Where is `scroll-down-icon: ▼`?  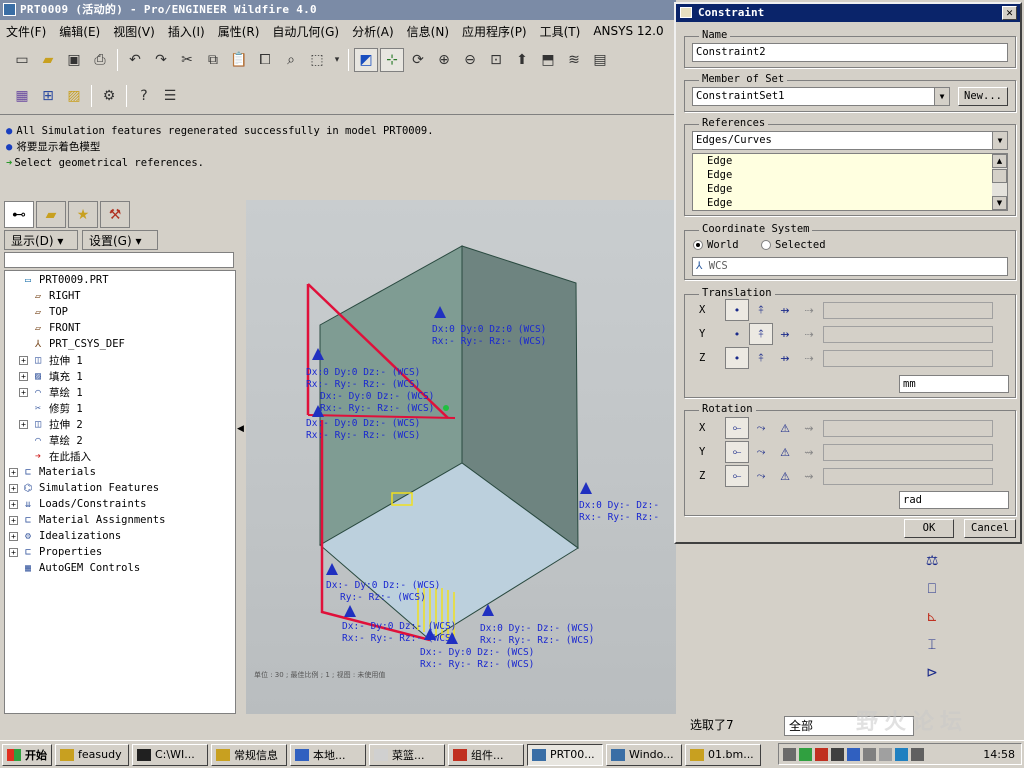 scroll-down-icon: ▼ is located at coordinates (999, 203).